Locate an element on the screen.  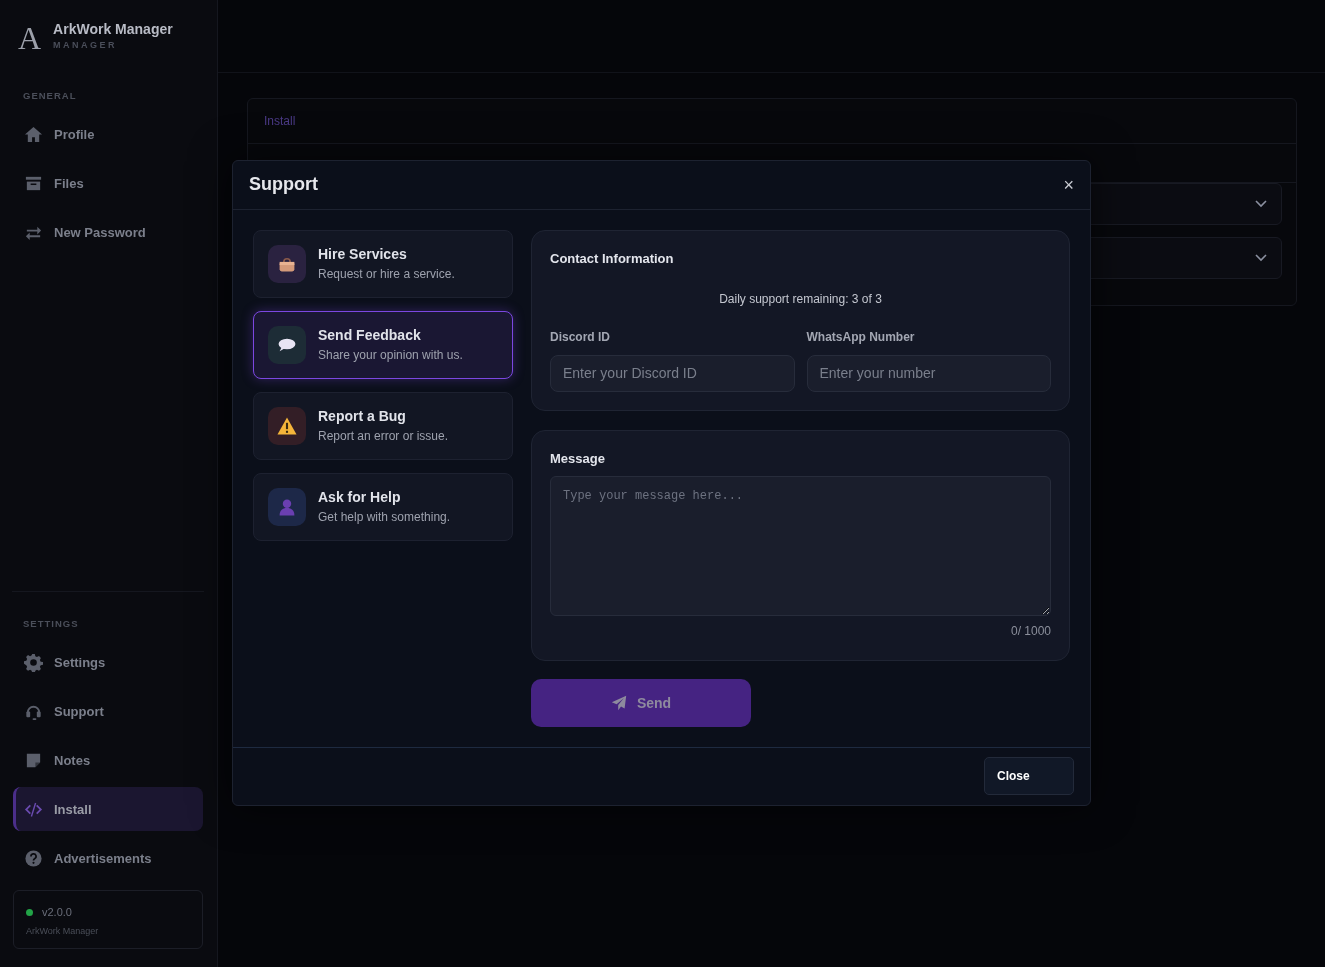
option-description: Share your opinion with us. is located at coordinates (390, 355).